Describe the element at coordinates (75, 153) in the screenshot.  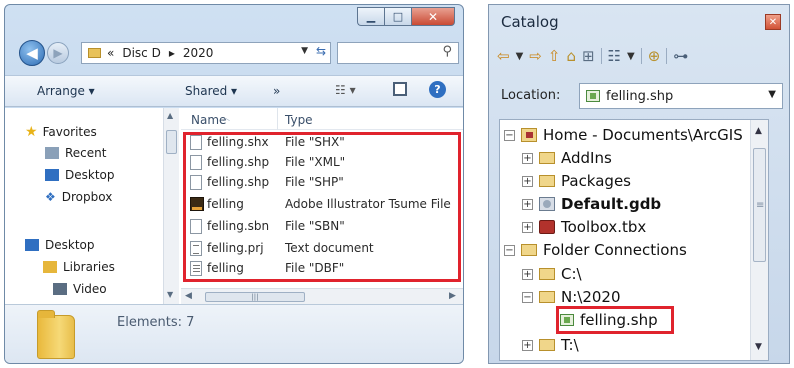
I see `sidebar-item-recent: Recent` at that location.